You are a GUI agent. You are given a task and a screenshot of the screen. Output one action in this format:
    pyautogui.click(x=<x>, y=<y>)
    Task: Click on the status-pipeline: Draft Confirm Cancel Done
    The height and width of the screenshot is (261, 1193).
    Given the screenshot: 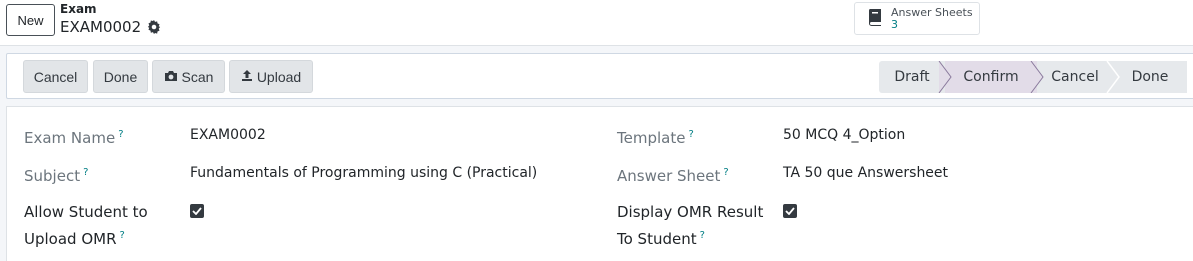 What is the action you would take?
    pyautogui.click(x=1033, y=77)
    